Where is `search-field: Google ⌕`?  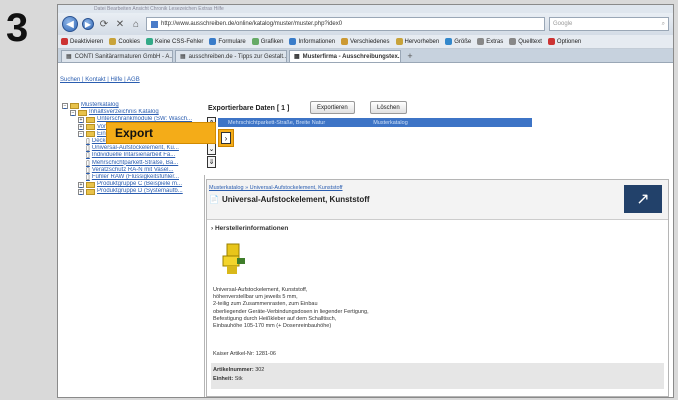 search-field: Google ⌕ is located at coordinates (609, 24).